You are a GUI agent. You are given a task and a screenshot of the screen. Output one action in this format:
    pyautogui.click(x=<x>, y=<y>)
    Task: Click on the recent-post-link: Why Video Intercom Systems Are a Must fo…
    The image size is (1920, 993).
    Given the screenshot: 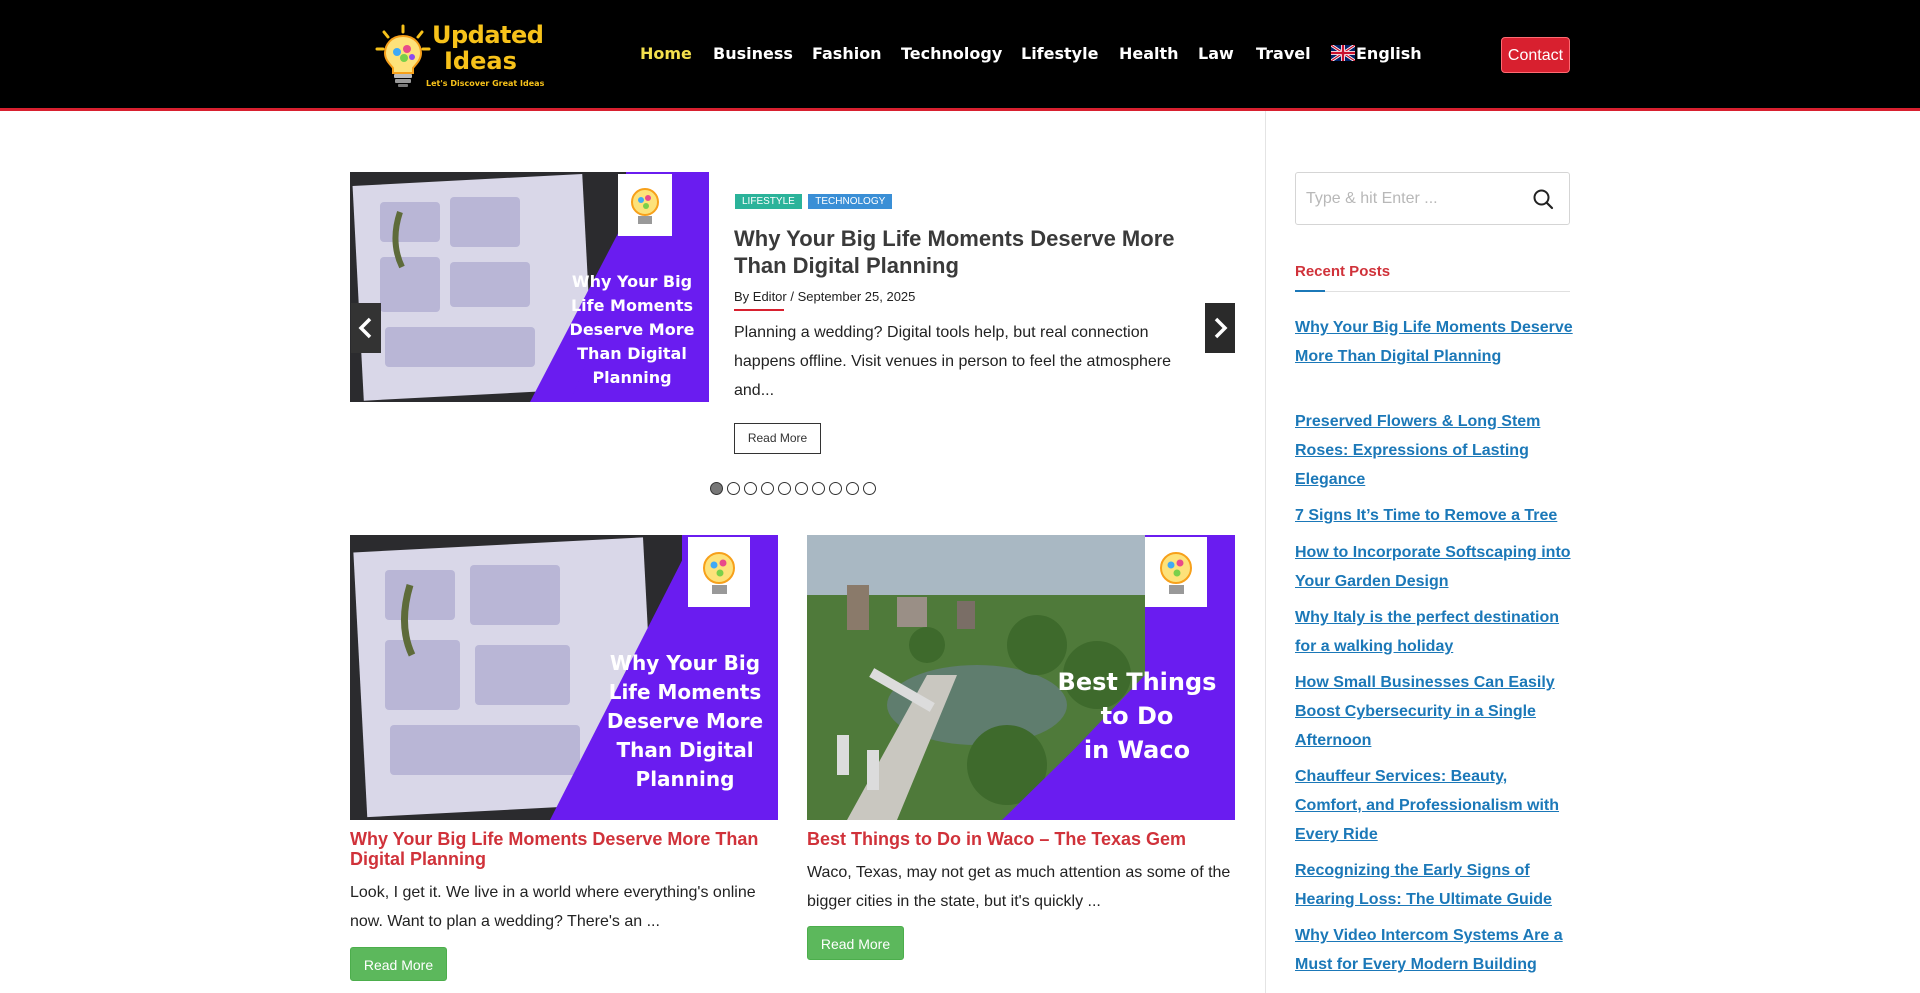 What is the action you would take?
    pyautogui.click(x=1435, y=950)
    